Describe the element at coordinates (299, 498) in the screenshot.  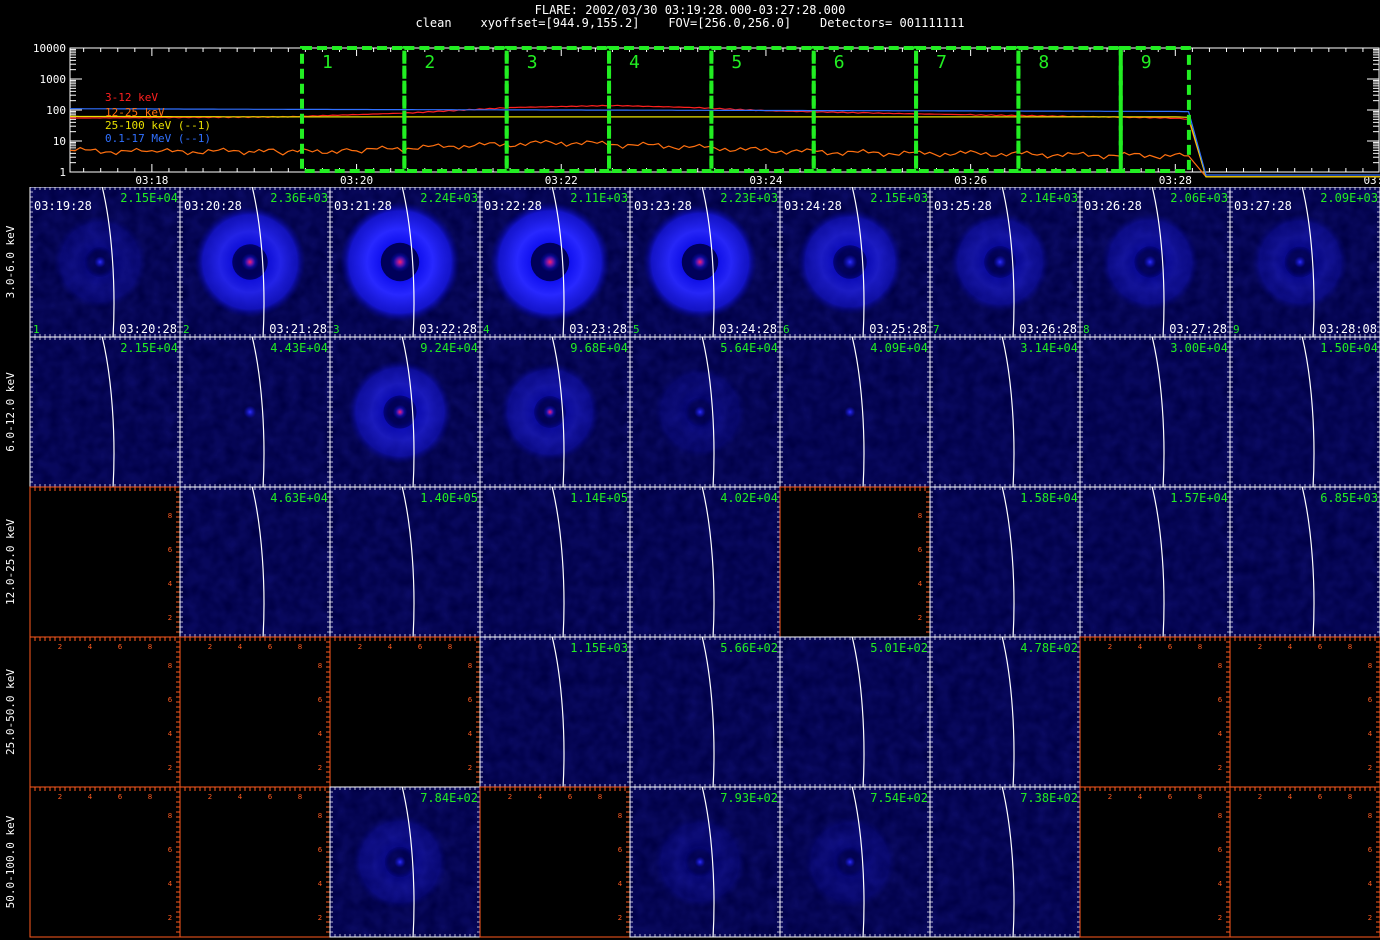
I see `peak-count-label: 4.63E+04` at that location.